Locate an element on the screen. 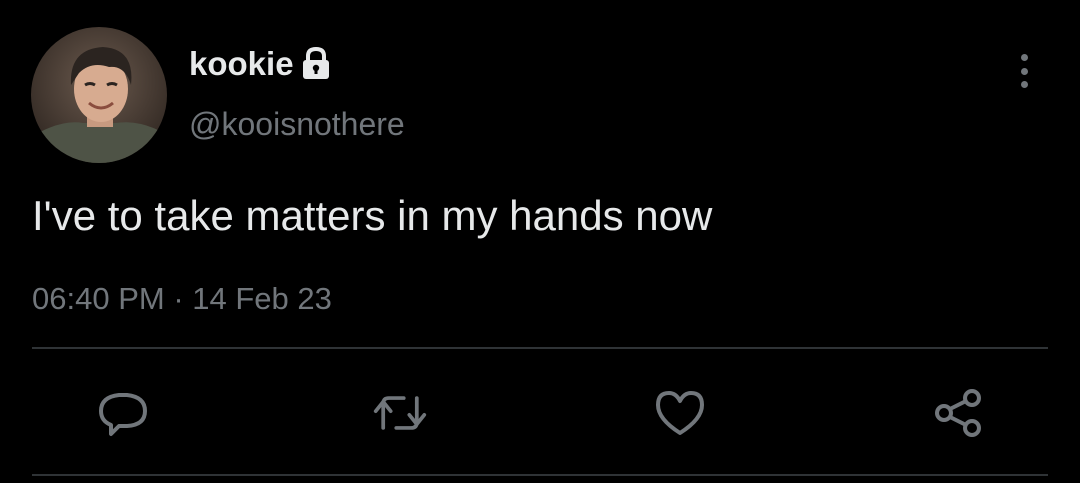 Image resolution: width=1080 pixels, height=483 pixels. heart-icon is located at coordinates (680, 413).